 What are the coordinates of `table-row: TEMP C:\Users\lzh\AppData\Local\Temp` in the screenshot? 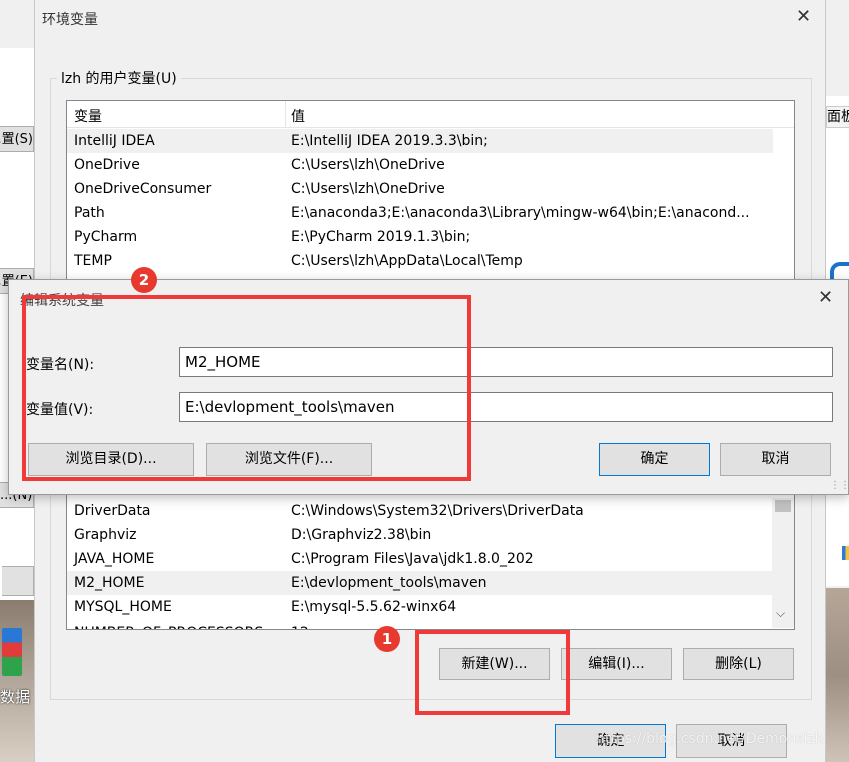 It's located at (420, 261).